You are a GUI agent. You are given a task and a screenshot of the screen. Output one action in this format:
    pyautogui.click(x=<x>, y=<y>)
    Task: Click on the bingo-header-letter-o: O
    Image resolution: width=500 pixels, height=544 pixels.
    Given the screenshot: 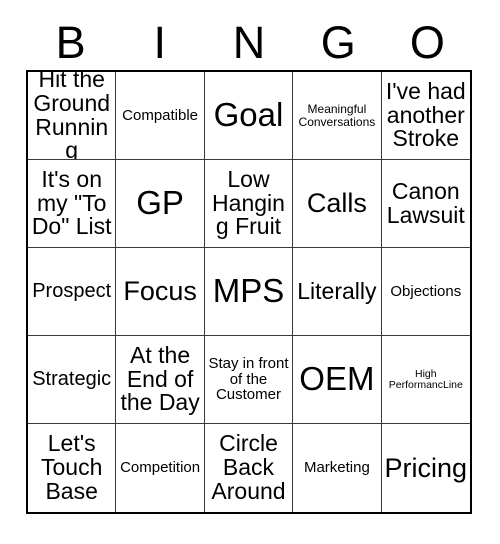 What is the action you would take?
    pyautogui.click(x=427, y=42)
    